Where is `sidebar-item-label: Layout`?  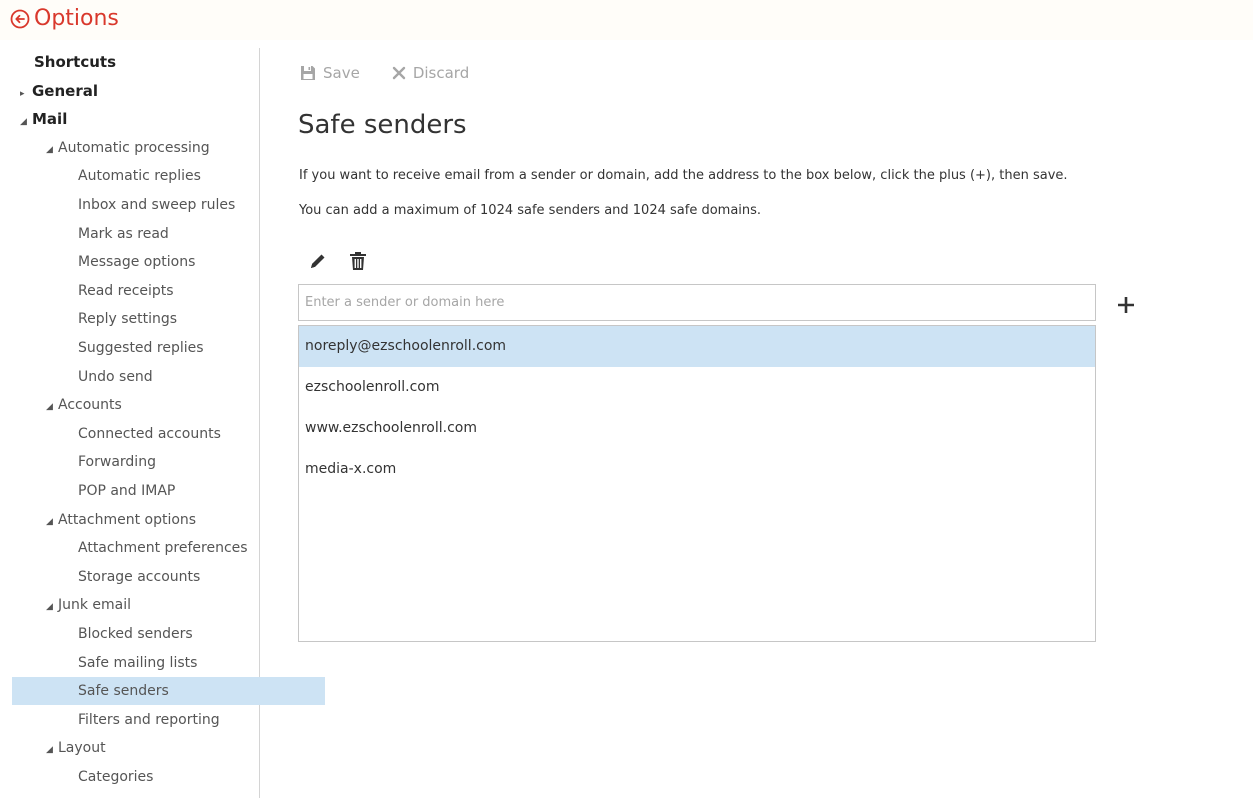 sidebar-item-label: Layout is located at coordinates (82, 748).